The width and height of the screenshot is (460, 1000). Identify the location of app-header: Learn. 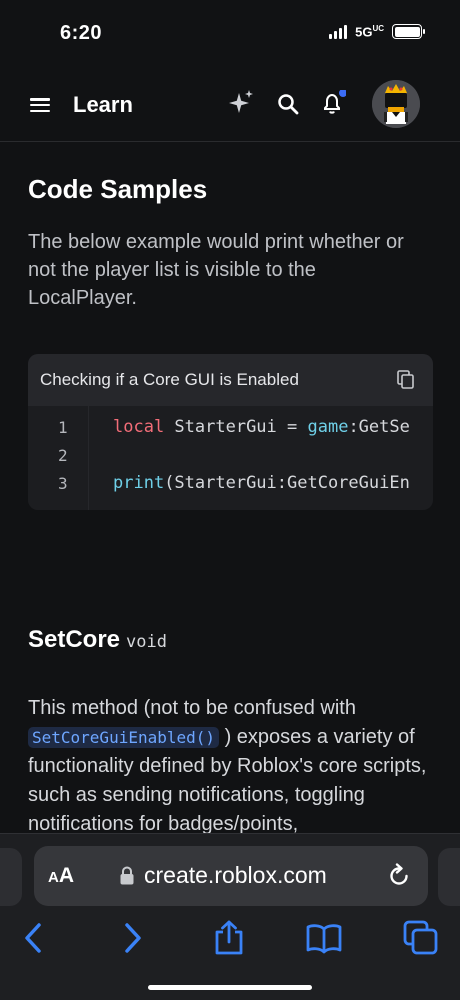
(230, 106).